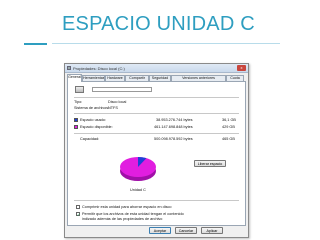 Image resolution: width=320 pixels, height=240 pixels. Describe the element at coordinates (35, 44) in the screenshot. I see `title-rule-accent` at that location.